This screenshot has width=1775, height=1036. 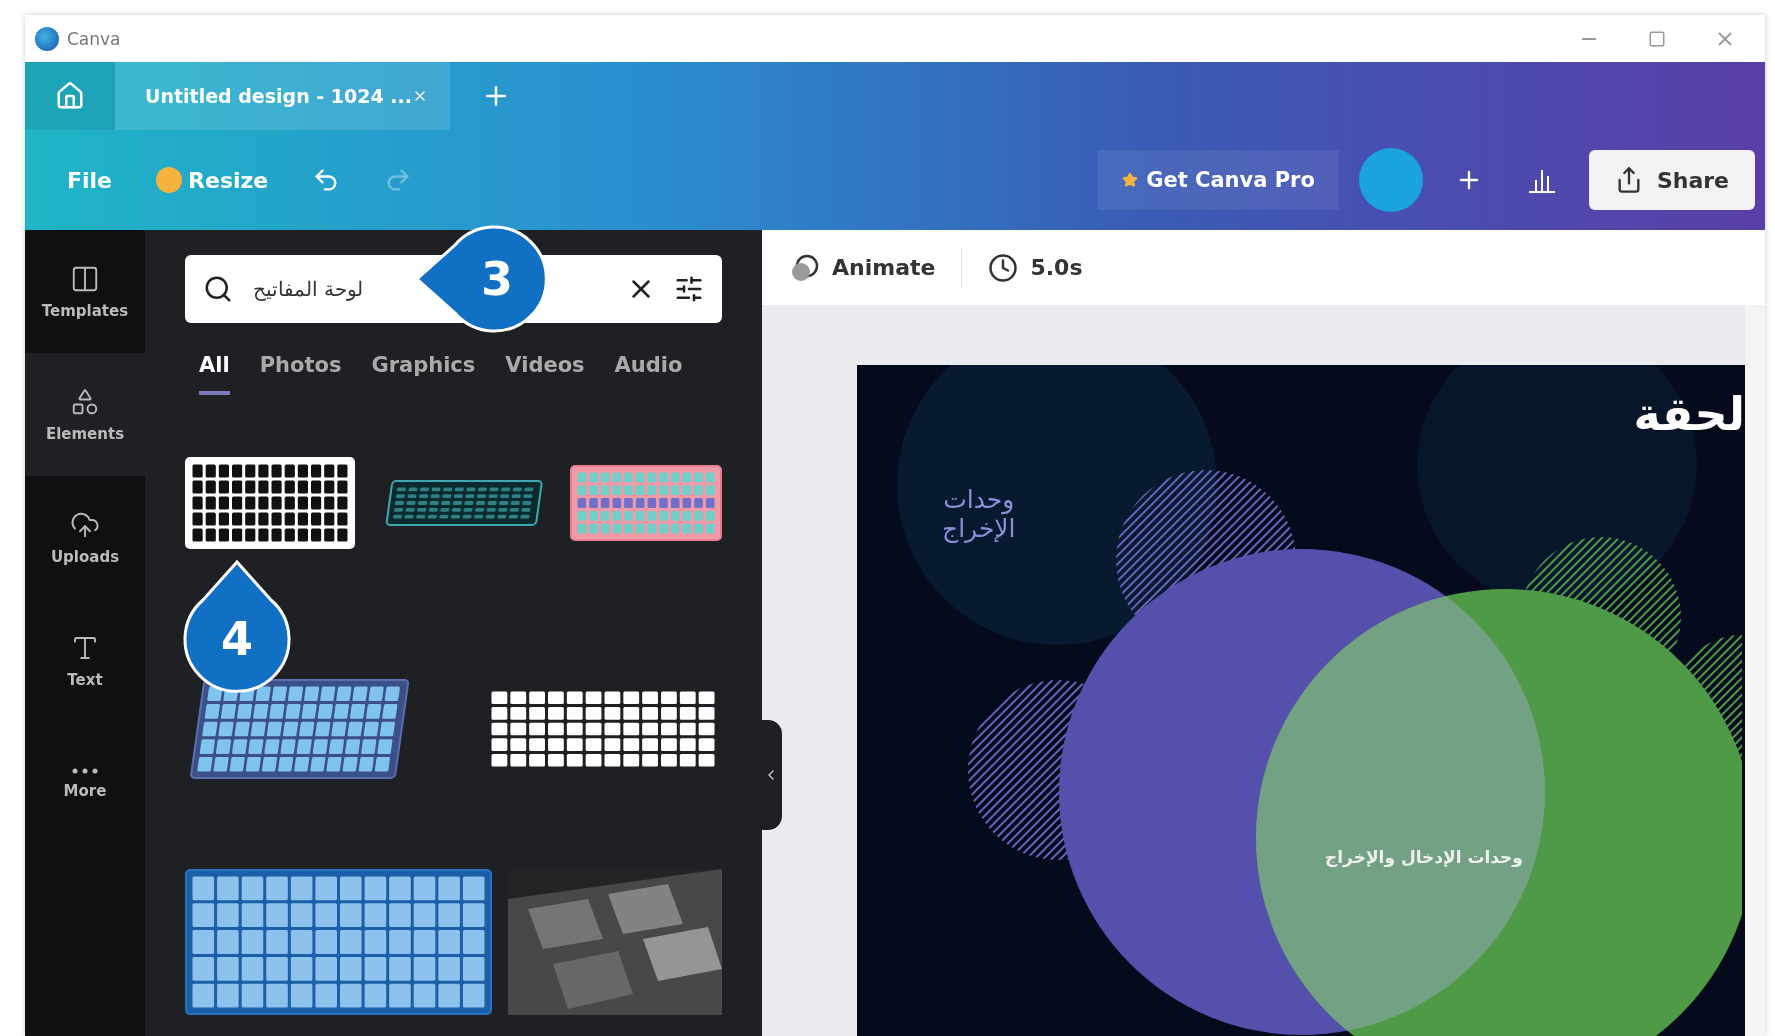 What do you see at coordinates (214, 374) in the screenshot?
I see `filter-tab: All` at bounding box center [214, 374].